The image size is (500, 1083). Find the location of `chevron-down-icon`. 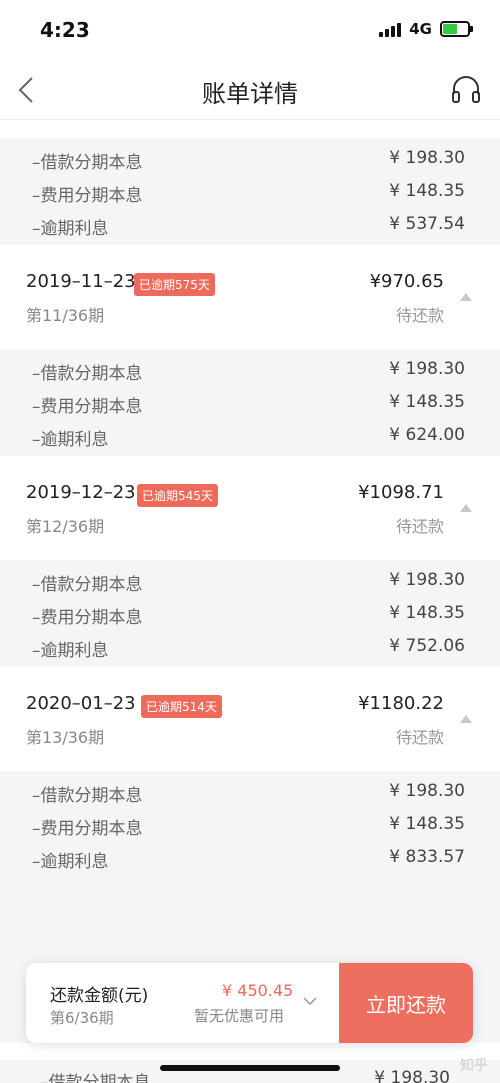

chevron-down-icon is located at coordinates (310, 1001).